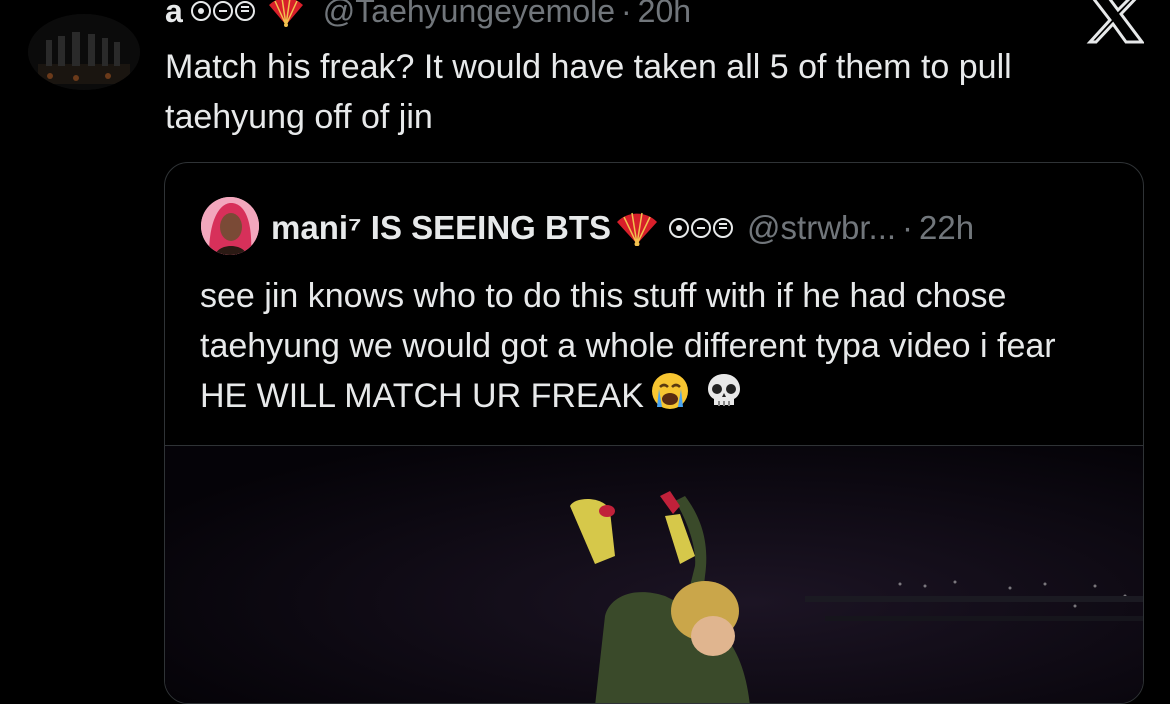 The height and width of the screenshot is (704, 1170). I want to click on tweet-header: a @Taehyungeyemole · 20h, so click(428, 18).